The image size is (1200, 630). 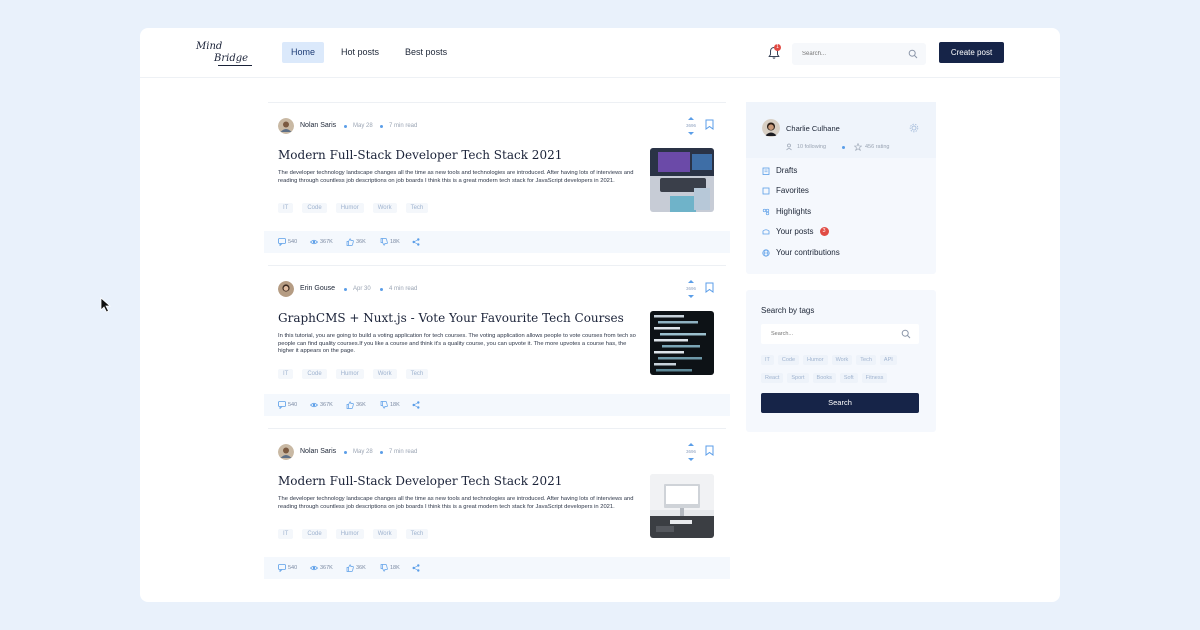 What do you see at coordinates (226, 54) in the screenshot?
I see `logo: Mind Bridge` at bounding box center [226, 54].